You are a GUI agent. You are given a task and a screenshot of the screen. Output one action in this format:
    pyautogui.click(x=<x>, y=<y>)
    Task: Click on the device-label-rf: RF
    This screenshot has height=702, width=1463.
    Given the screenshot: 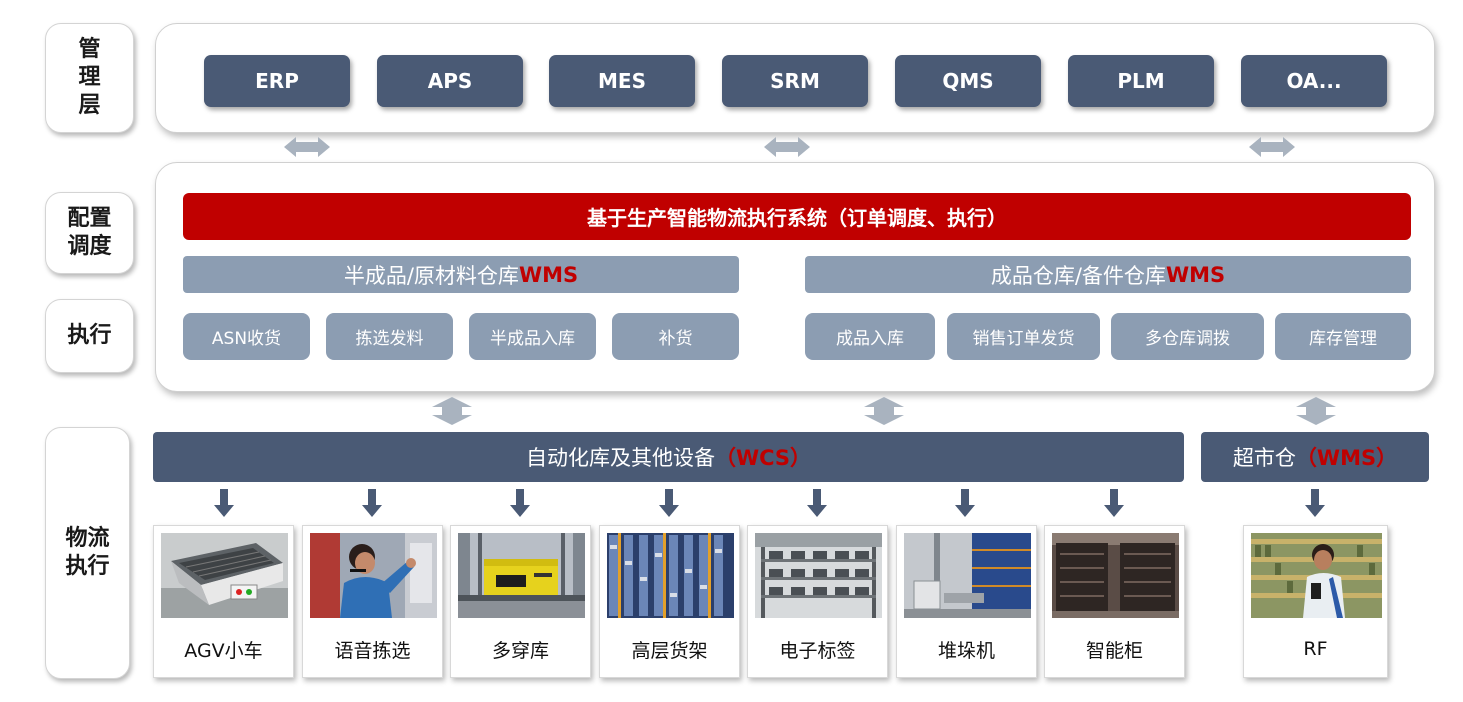 What is the action you would take?
    pyautogui.click(x=1315, y=649)
    